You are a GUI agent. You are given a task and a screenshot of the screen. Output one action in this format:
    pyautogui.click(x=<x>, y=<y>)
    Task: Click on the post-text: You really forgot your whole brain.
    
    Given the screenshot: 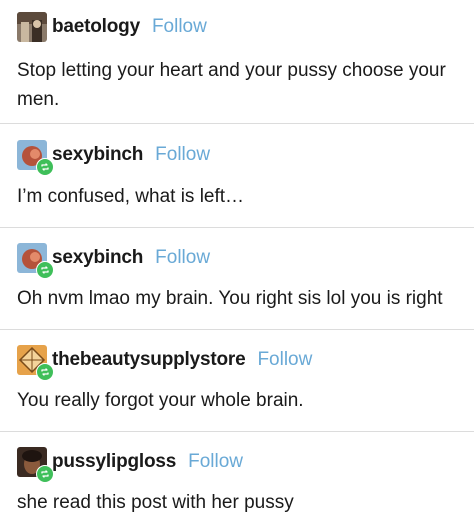 What is the action you would take?
    pyautogui.click(x=160, y=400)
    